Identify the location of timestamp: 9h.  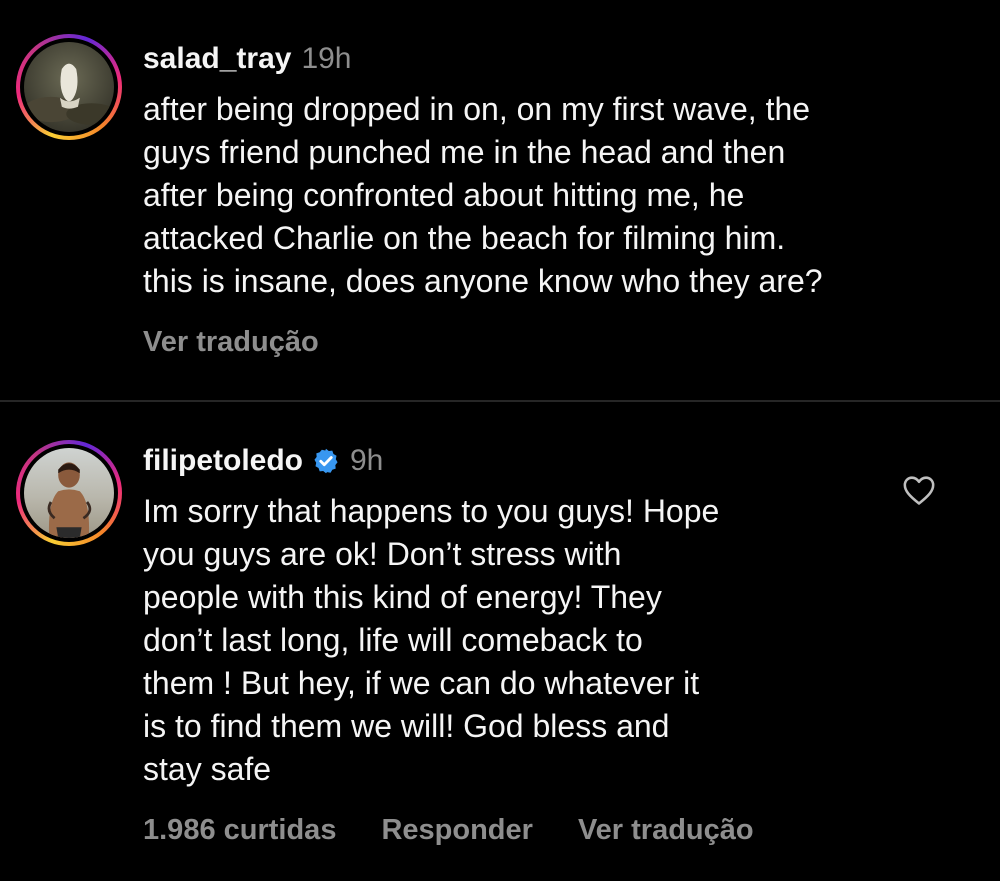
(367, 460).